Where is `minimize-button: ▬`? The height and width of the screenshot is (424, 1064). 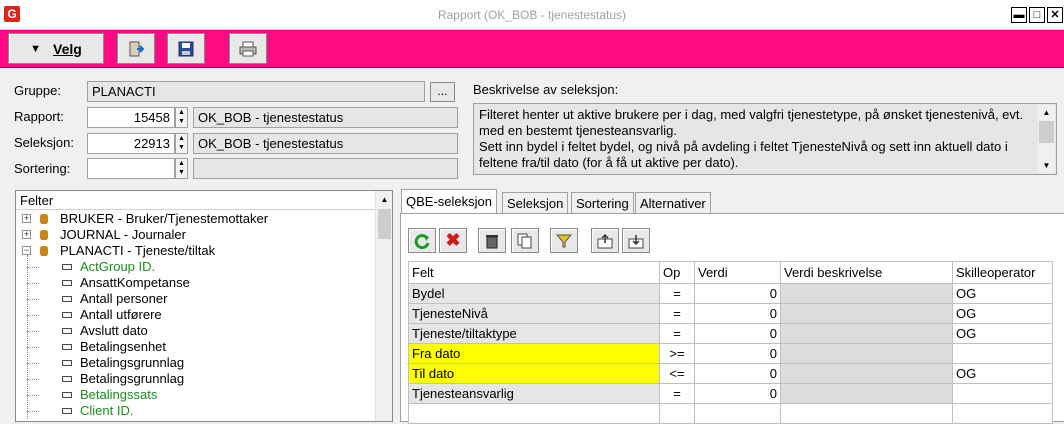 minimize-button: ▬ is located at coordinates (1019, 15).